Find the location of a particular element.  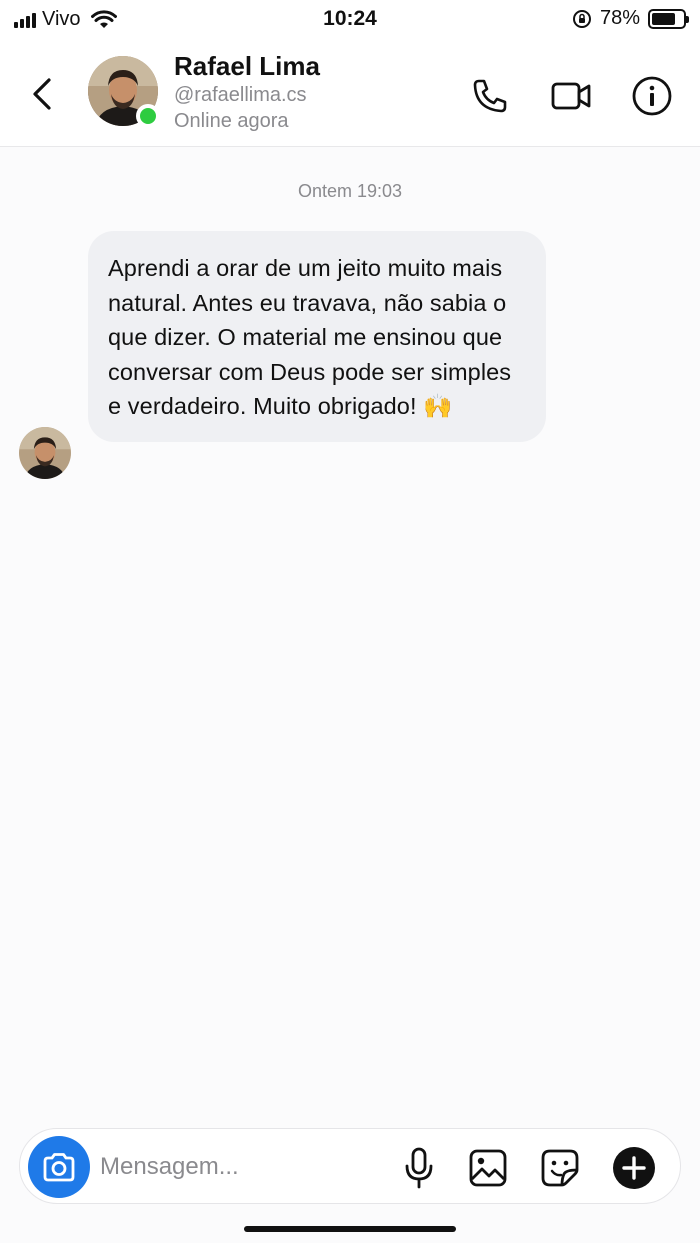

more-options-button is located at coordinates (634, 1168).